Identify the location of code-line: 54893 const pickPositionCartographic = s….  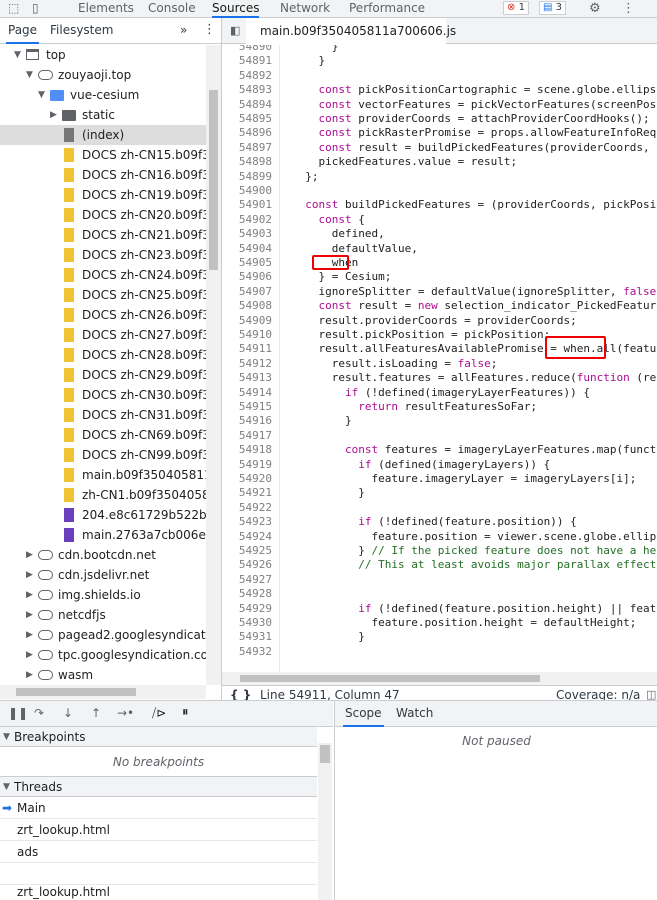
(439, 90).